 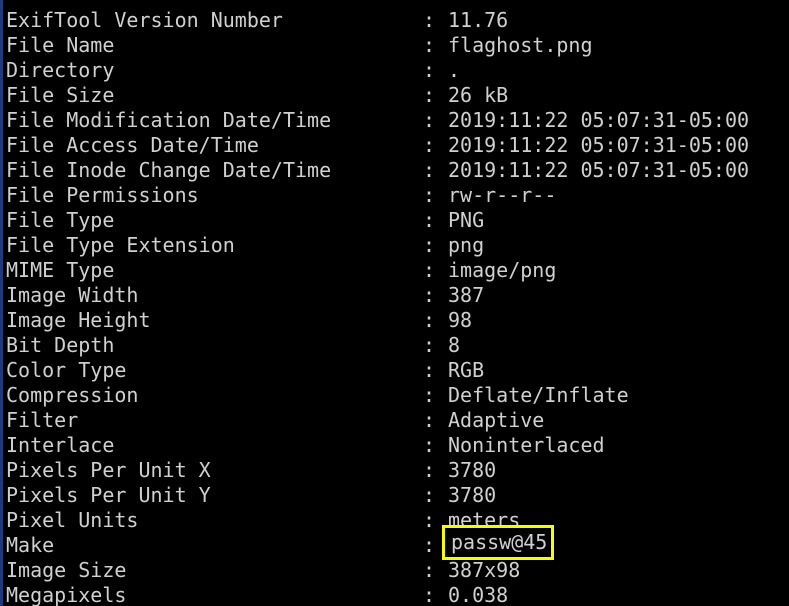 I want to click on field-name: Pixel Units, so click(x=72, y=520).